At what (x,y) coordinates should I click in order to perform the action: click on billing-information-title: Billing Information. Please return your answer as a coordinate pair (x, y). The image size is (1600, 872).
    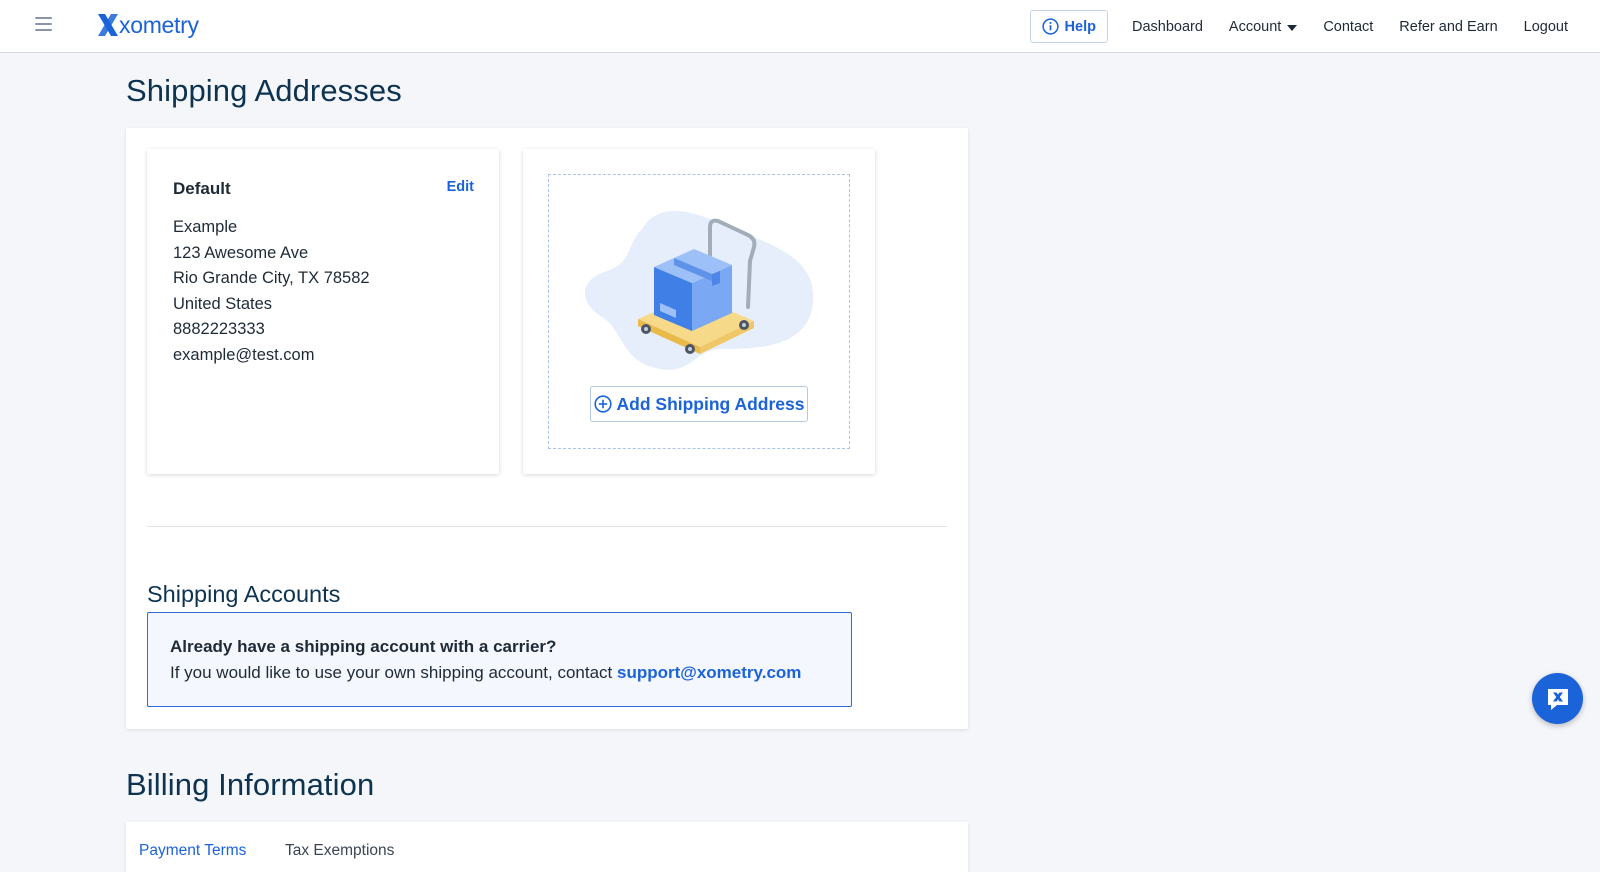
    Looking at the image, I should click on (250, 784).